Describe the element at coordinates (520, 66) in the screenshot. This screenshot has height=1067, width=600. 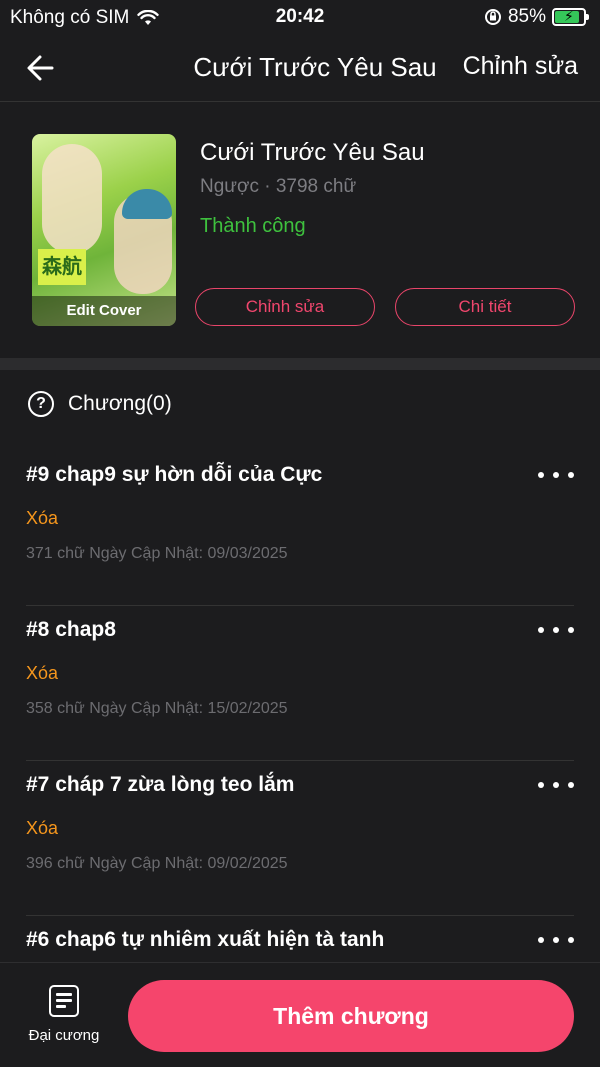
I see `edit-book-button: Chỉnh sửa` at that location.